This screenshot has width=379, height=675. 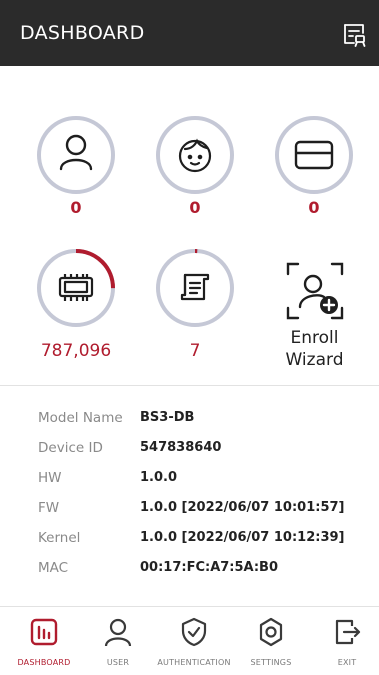 I want to click on log-count-tile, so click(x=195, y=288).